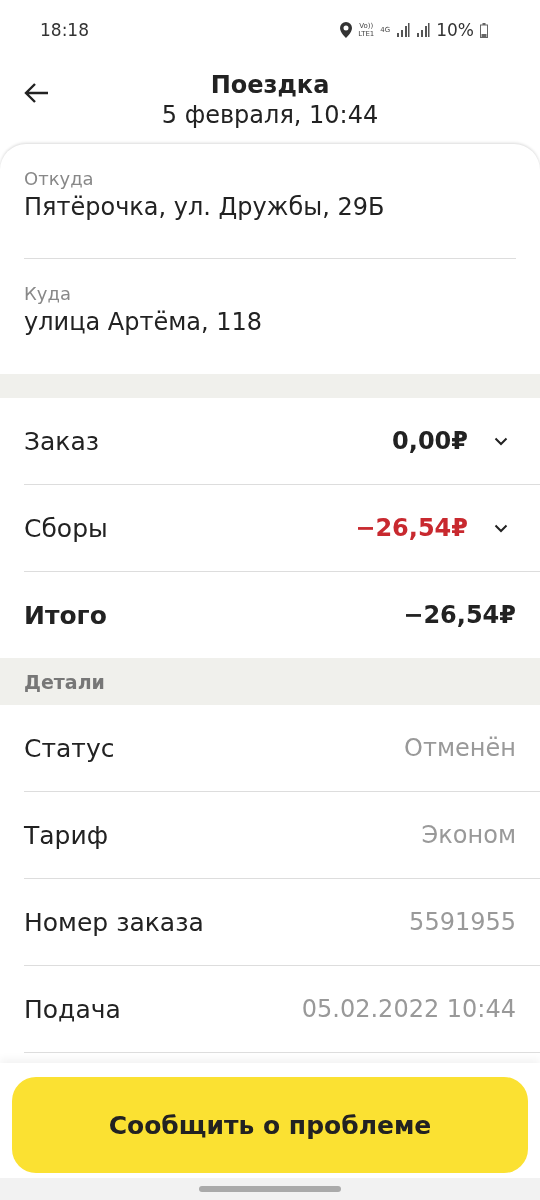  I want to click on detail-value: Отменён, so click(460, 748).